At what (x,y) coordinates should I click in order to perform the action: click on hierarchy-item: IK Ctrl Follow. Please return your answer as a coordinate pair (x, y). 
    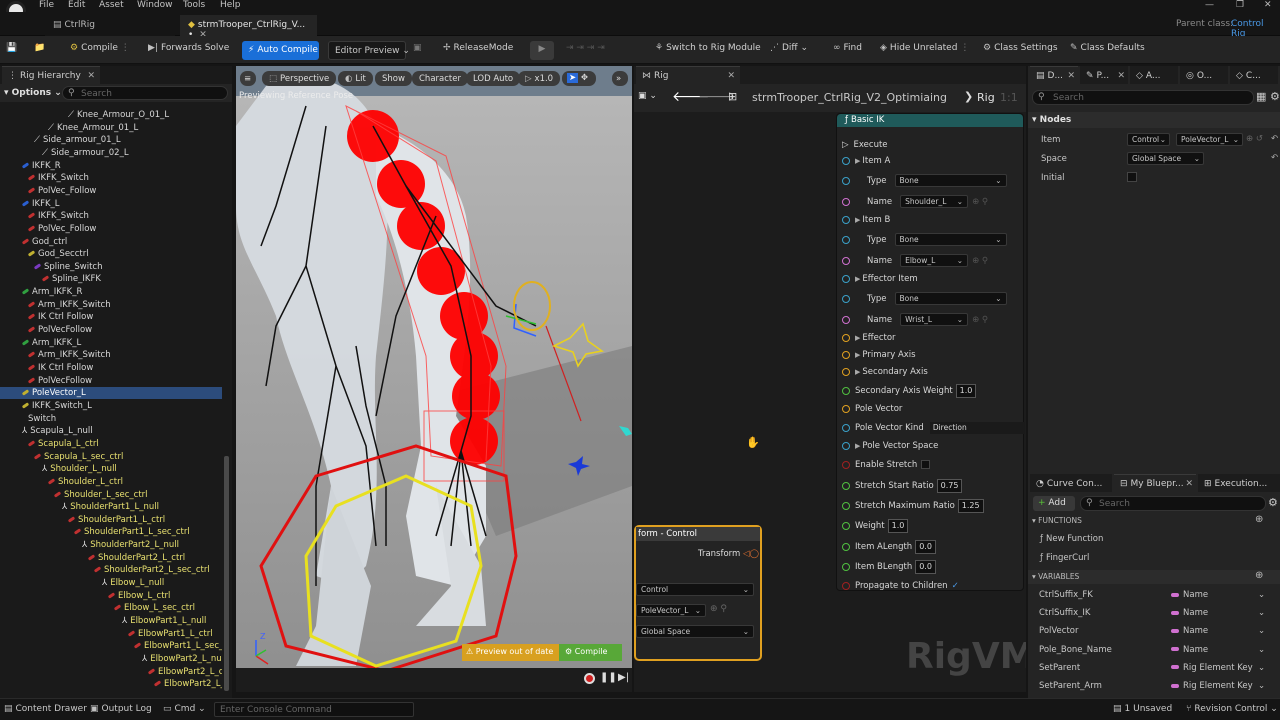
    Looking at the image, I should click on (111, 317).